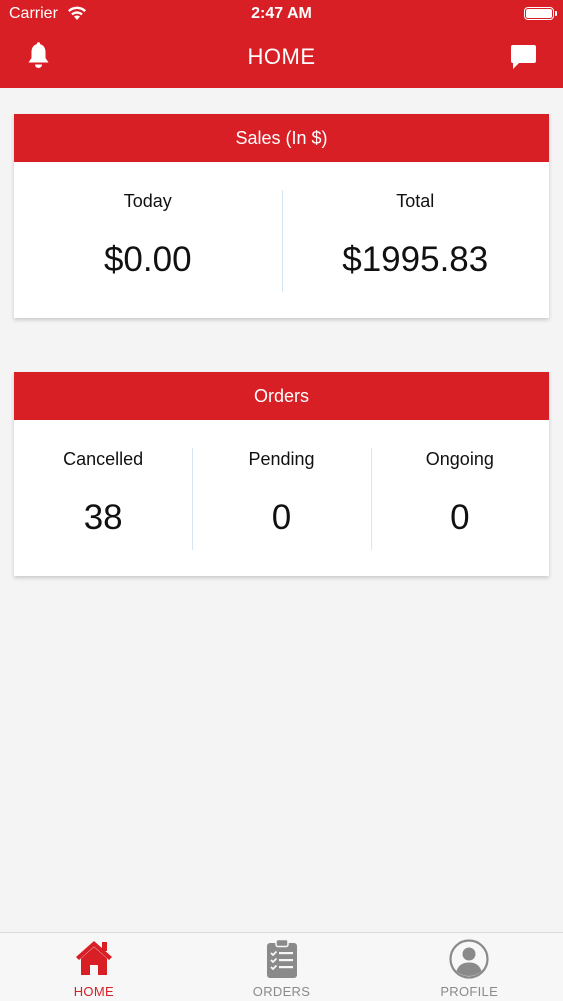  I want to click on orders-pending-label: Pending, so click(281, 459).